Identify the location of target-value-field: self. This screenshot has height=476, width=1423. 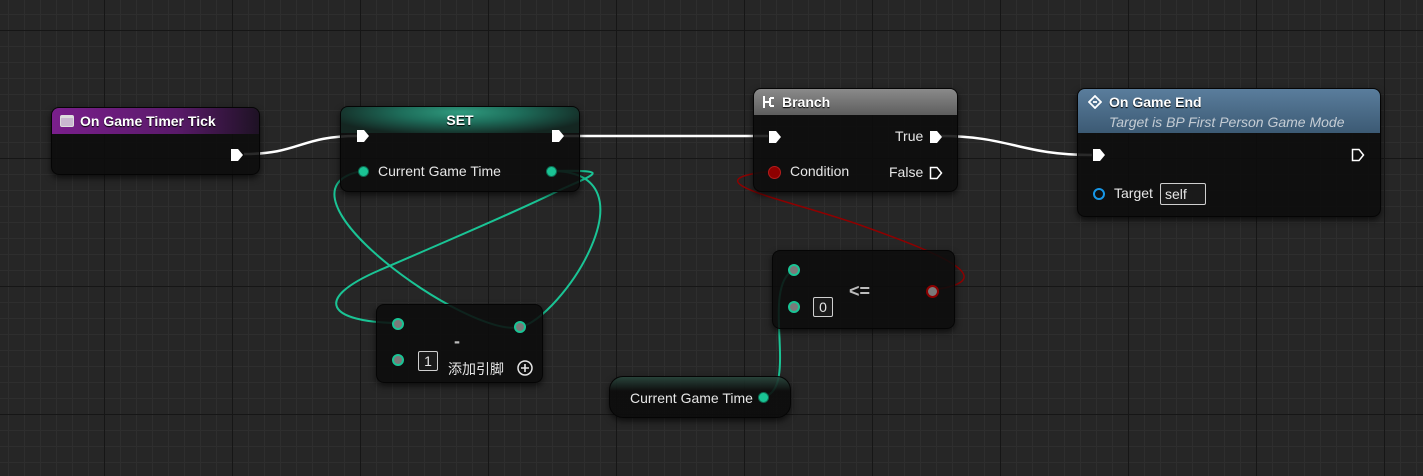
(1183, 194).